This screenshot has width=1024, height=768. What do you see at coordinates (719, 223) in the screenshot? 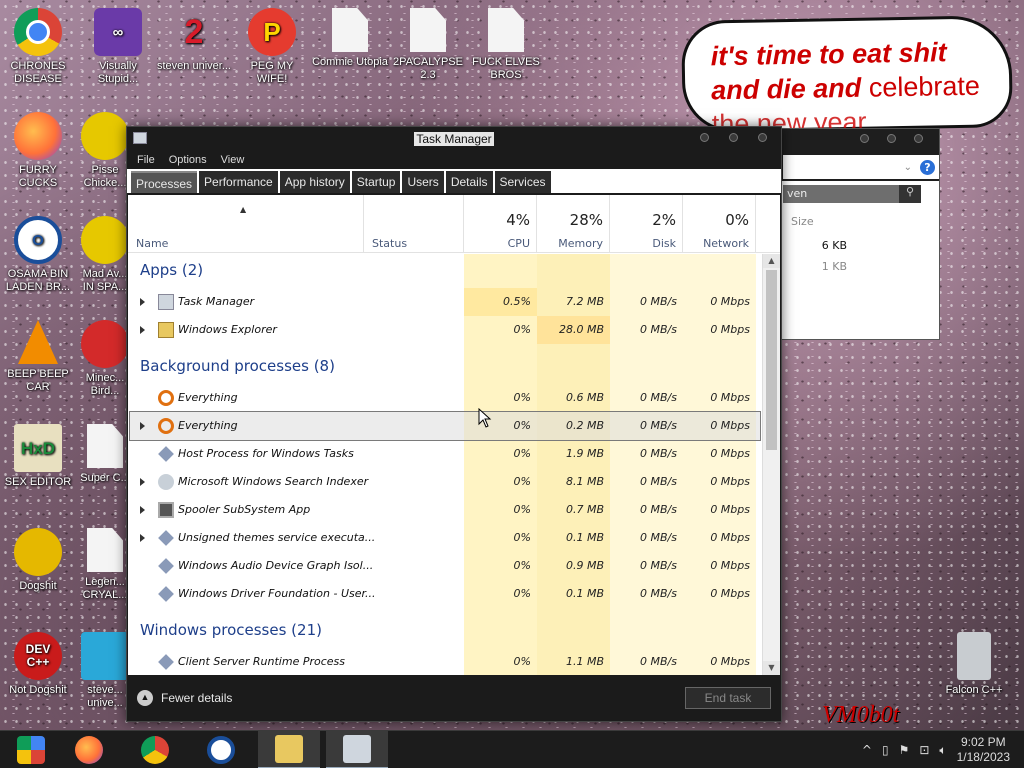
I see `column-header-network: 0% Network` at bounding box center [719, 223].